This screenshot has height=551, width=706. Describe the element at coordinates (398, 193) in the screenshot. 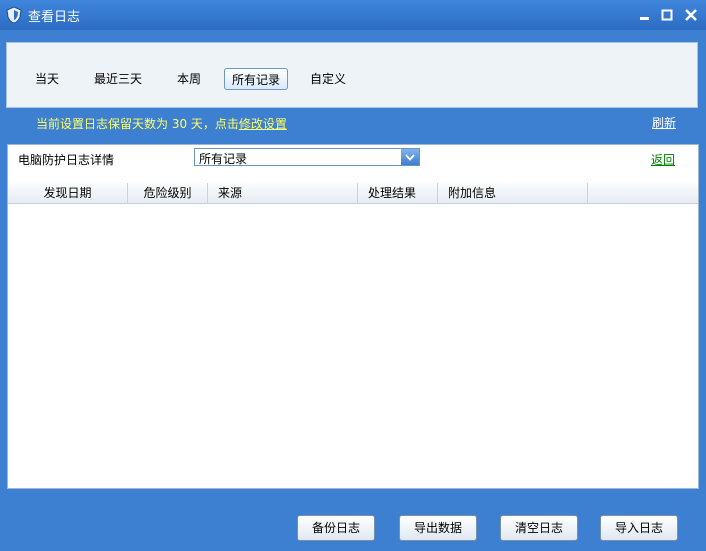

I see `column-result: 处理结果` at that location.